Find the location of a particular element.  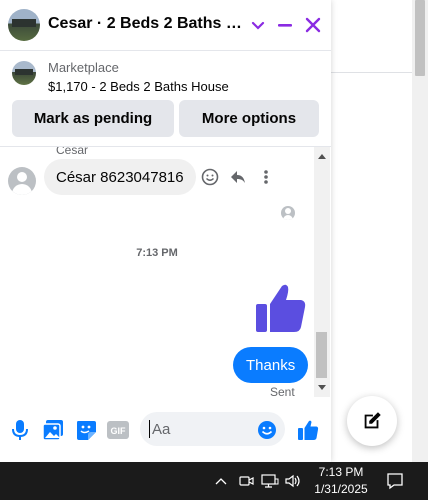

outgoing-message: Thanks is located at coordinates (271, 365).